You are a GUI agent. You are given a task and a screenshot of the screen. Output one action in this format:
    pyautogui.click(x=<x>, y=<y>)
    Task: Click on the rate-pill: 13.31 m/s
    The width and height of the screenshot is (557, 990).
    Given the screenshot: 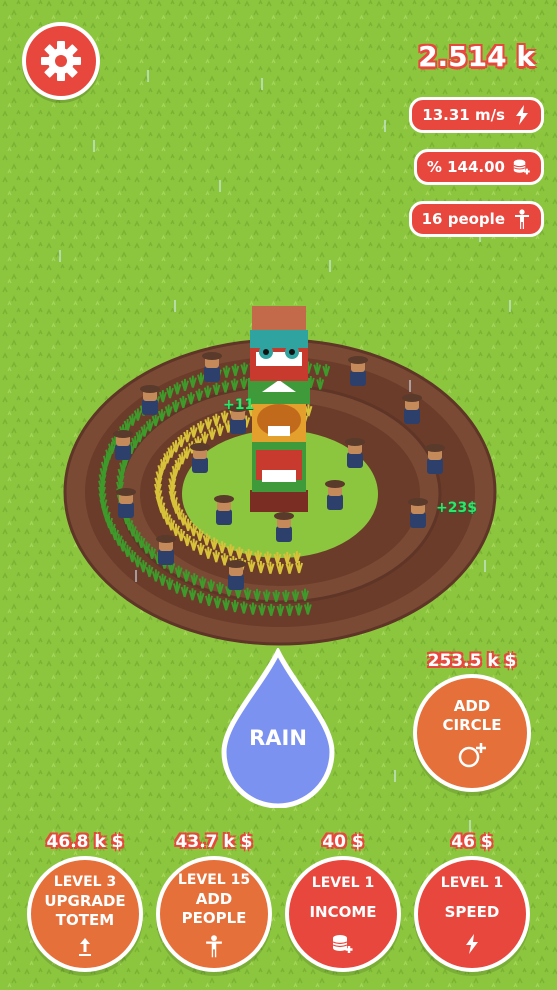 What is the action you would take?
    pyautogui.click(x=476, y=115)
    